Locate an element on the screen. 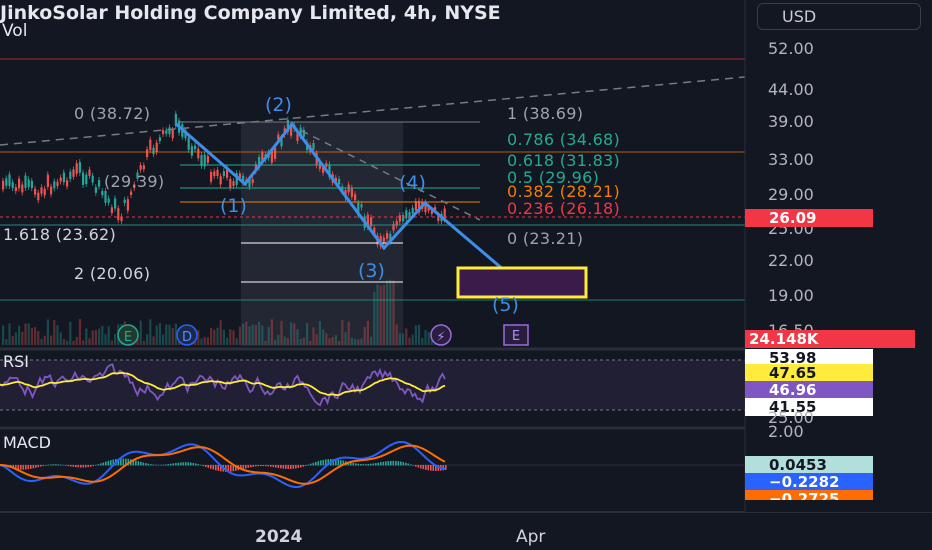 This screenshot has height=550, width=932. svg-text: E is located at coordinates (516, 336).